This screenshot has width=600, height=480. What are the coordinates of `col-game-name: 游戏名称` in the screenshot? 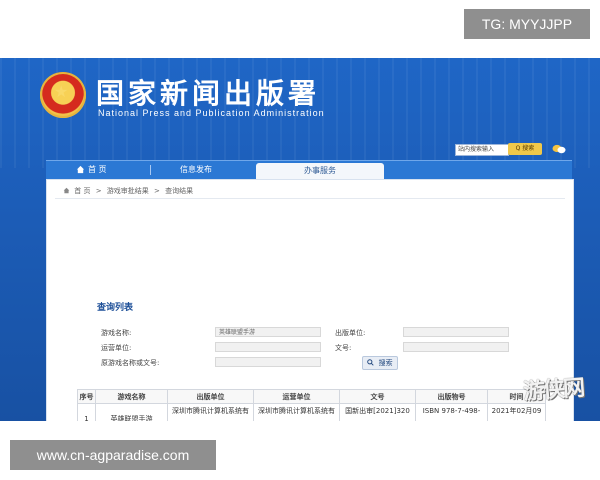 It's located at (131, 396).